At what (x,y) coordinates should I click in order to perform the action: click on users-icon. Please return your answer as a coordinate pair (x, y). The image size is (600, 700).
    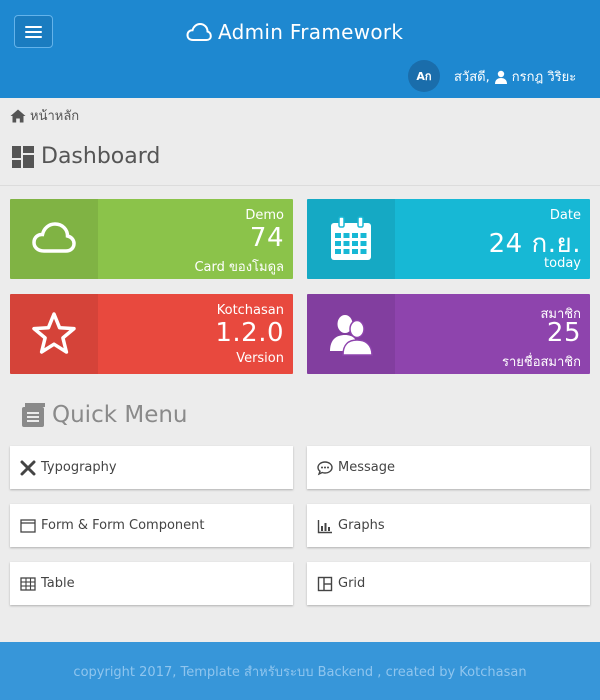
    Looking at the image, I should click on (351, 335).